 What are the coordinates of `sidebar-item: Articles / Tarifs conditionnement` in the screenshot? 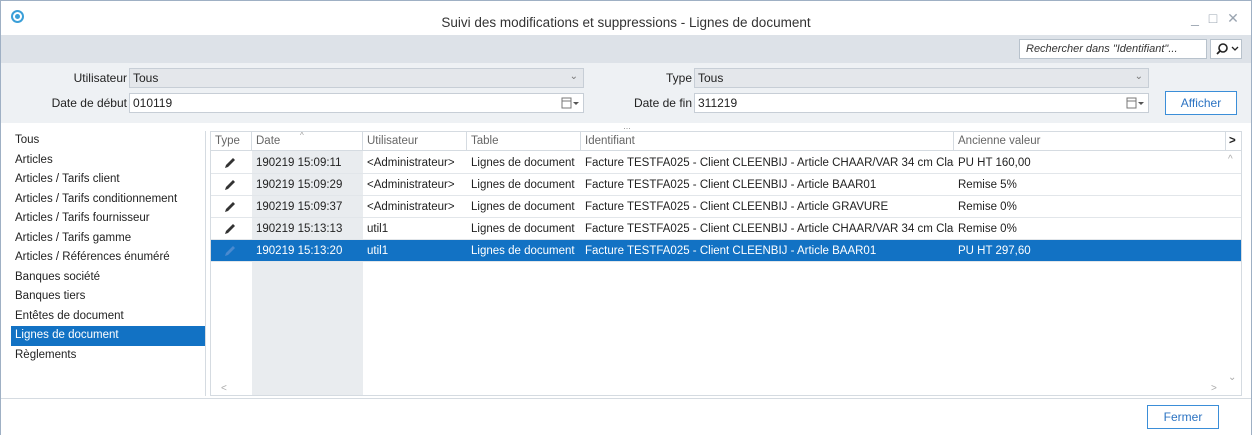 It's located at (108, 200).